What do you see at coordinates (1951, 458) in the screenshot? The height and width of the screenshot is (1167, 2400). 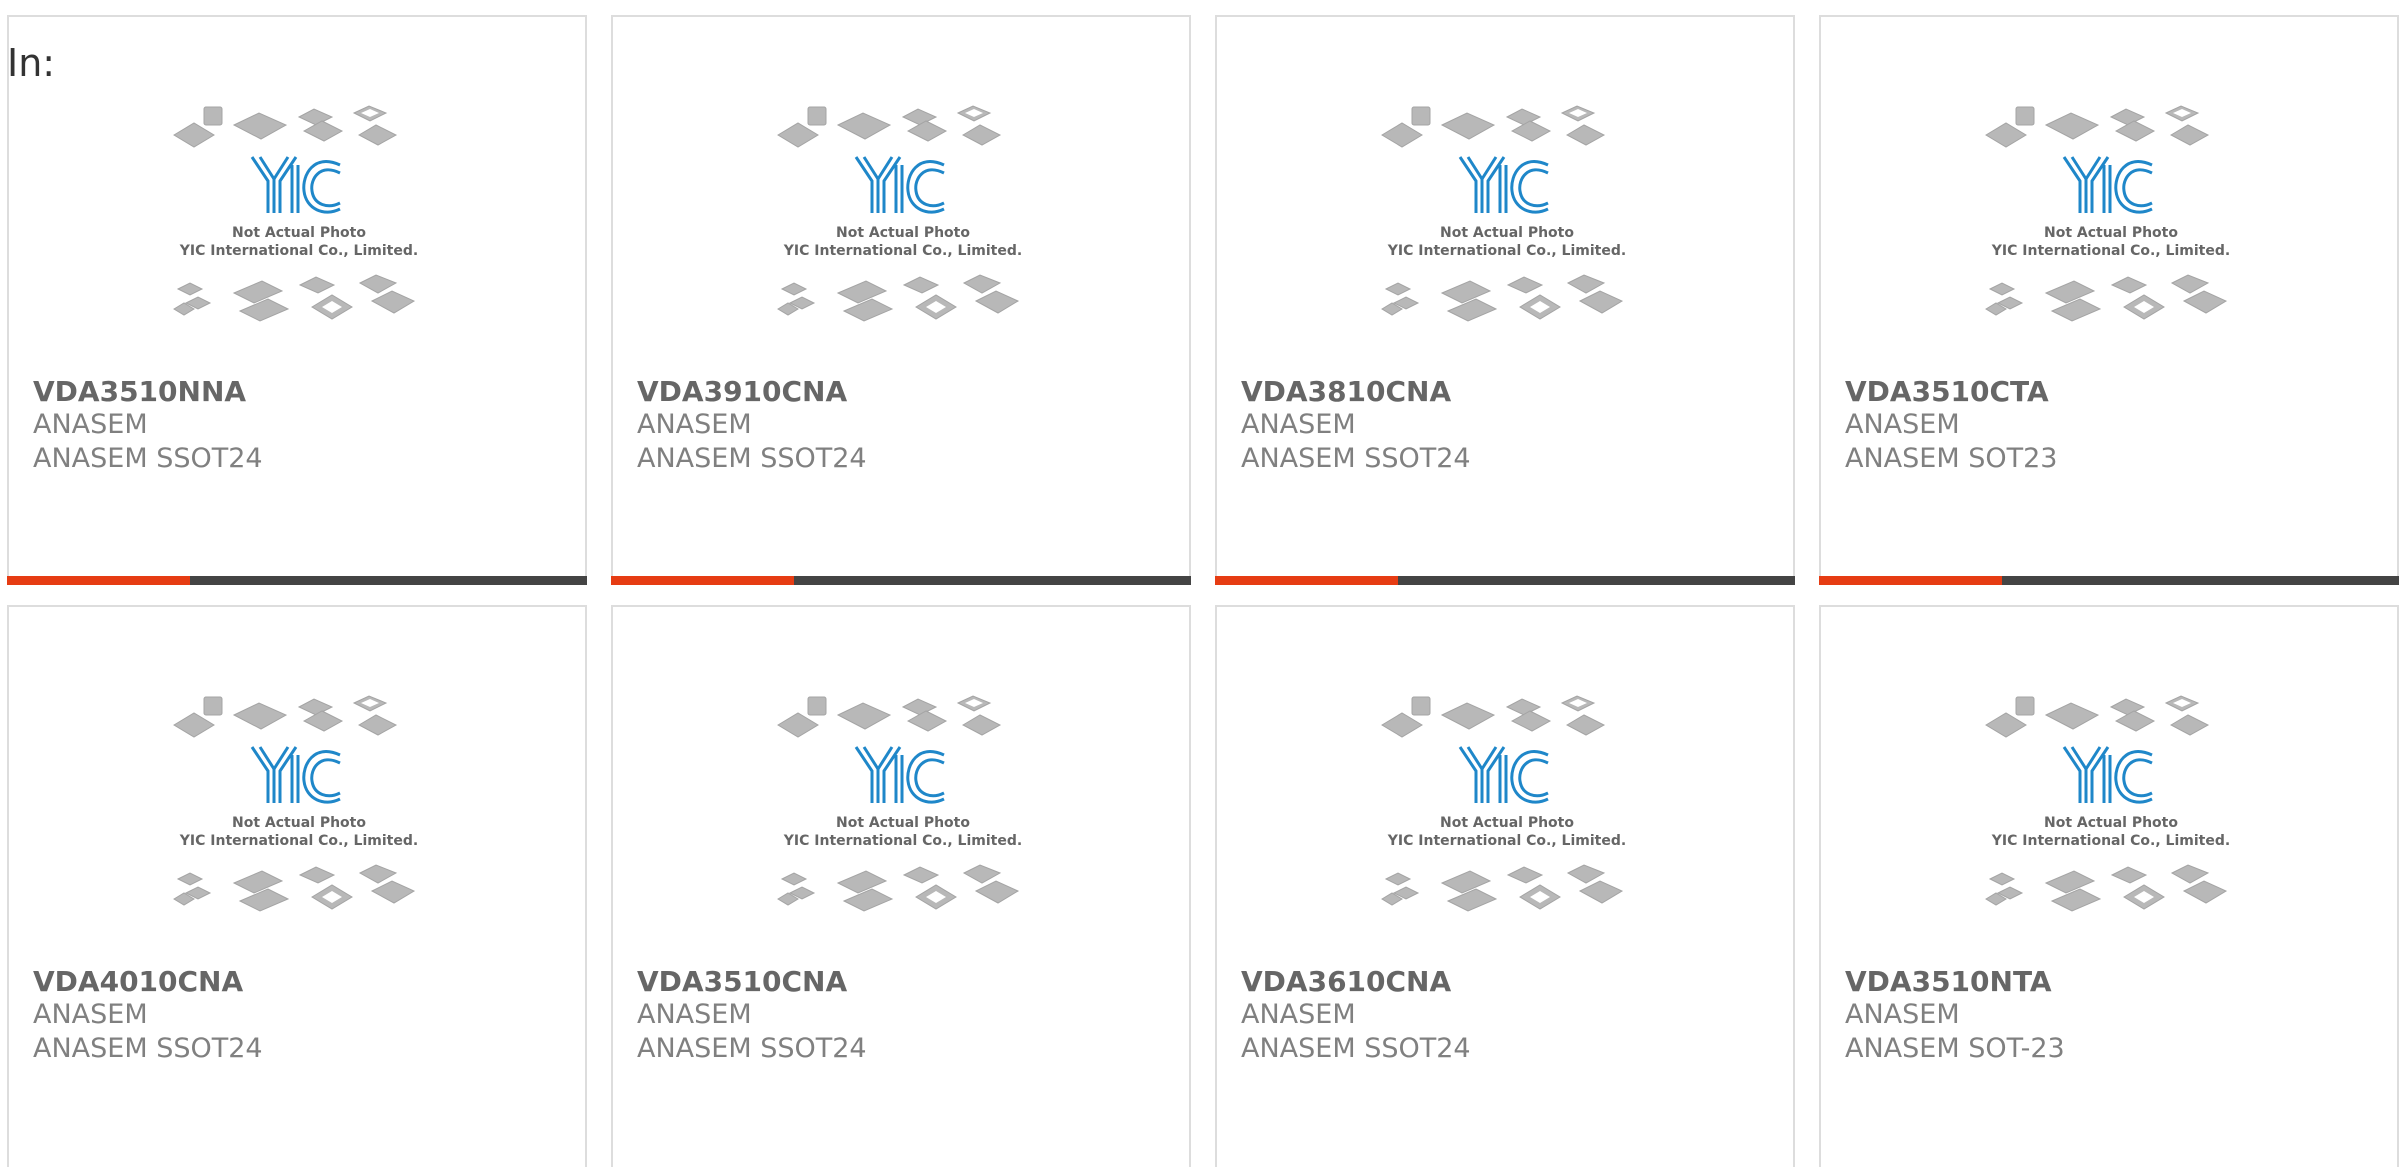 I see `package-description: ANASEM SOT23` at bounding box center [1951, 458].